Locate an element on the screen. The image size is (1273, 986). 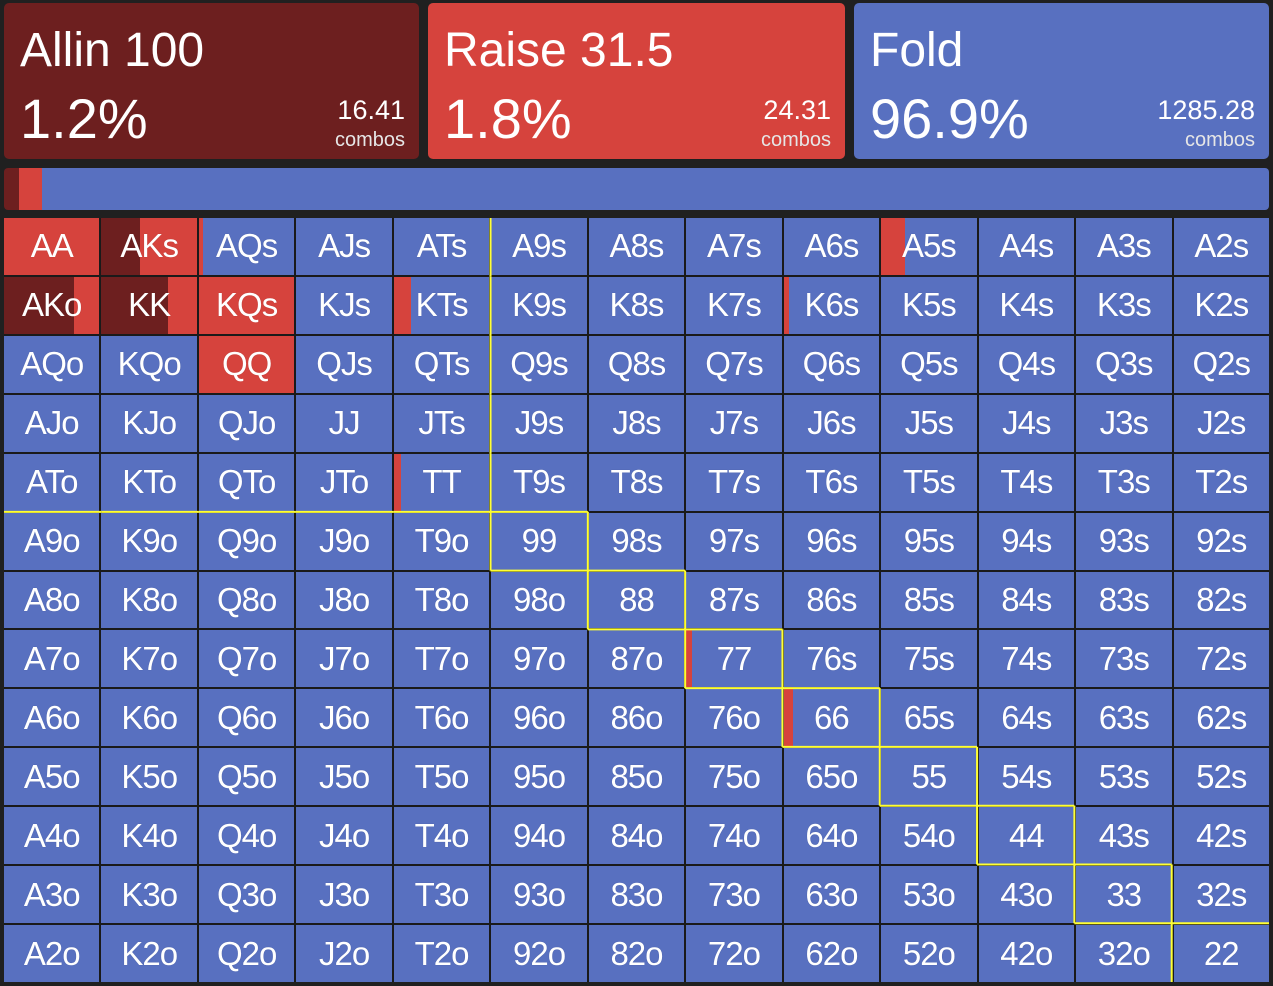
hand-cell-32s: 32s is located at coordinates (1221, 895).